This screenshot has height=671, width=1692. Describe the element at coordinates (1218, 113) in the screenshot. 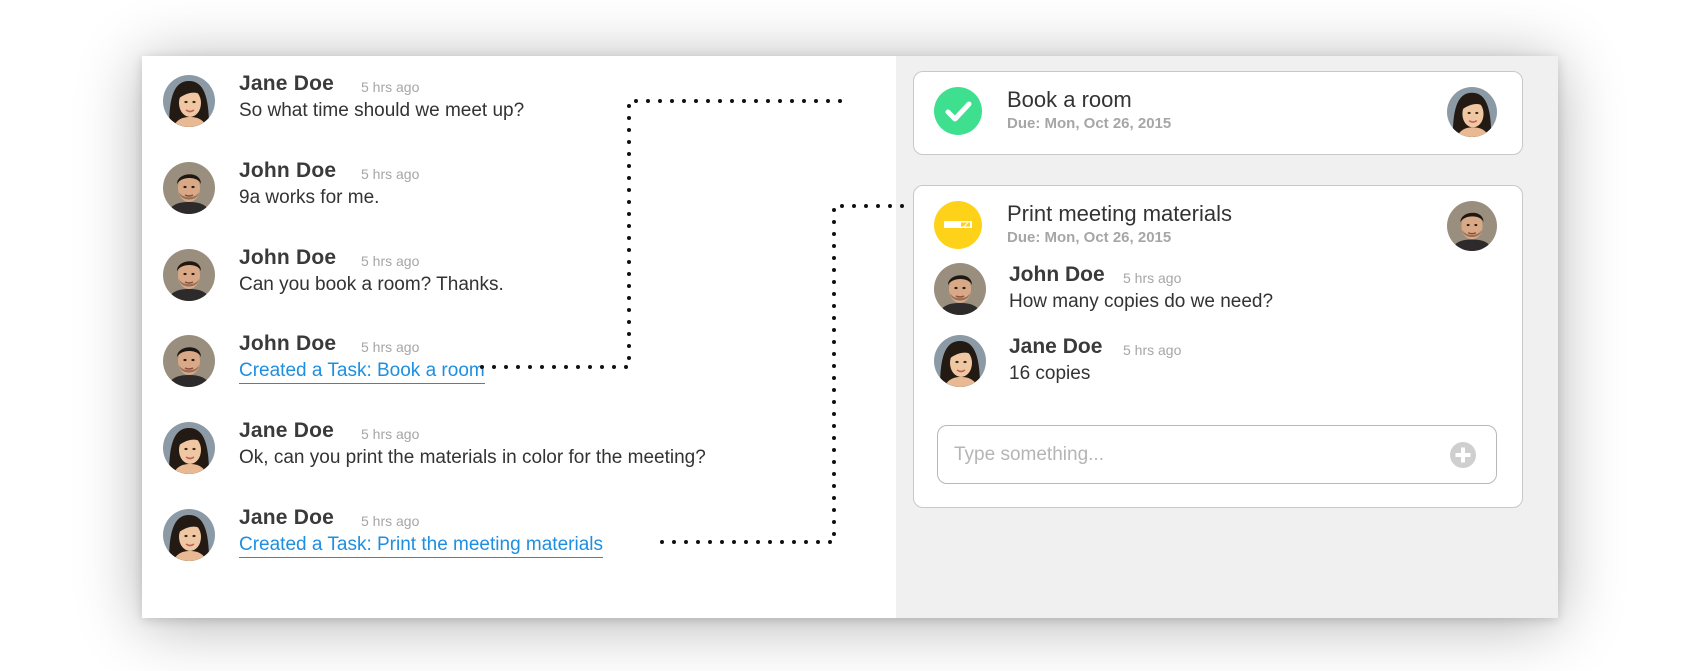

I see `task-card-book-room: Book a room Due: Mon, Oct 26, 2015` at that location.